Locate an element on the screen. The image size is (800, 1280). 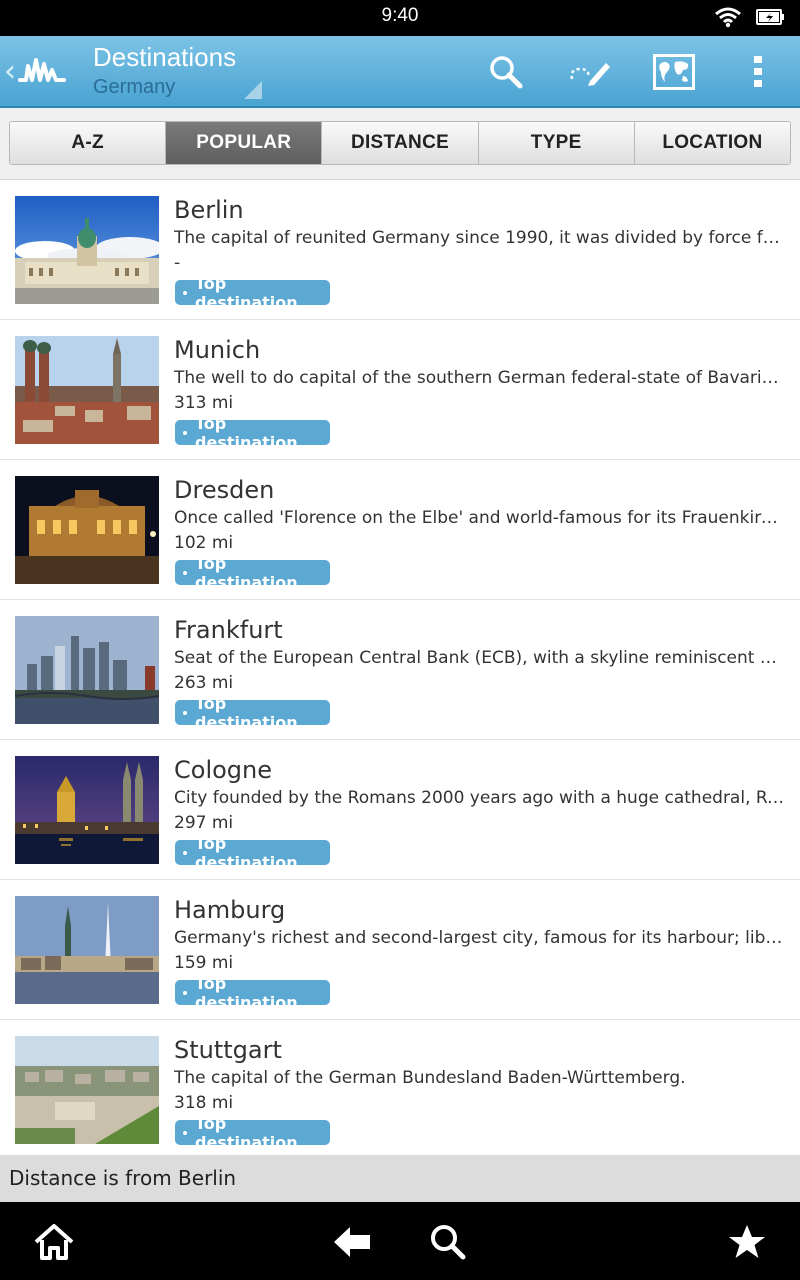
sort-tabs: A-Z POPULAR DISTANCE TYPE LOCATION is located at coordinates (400, 143).